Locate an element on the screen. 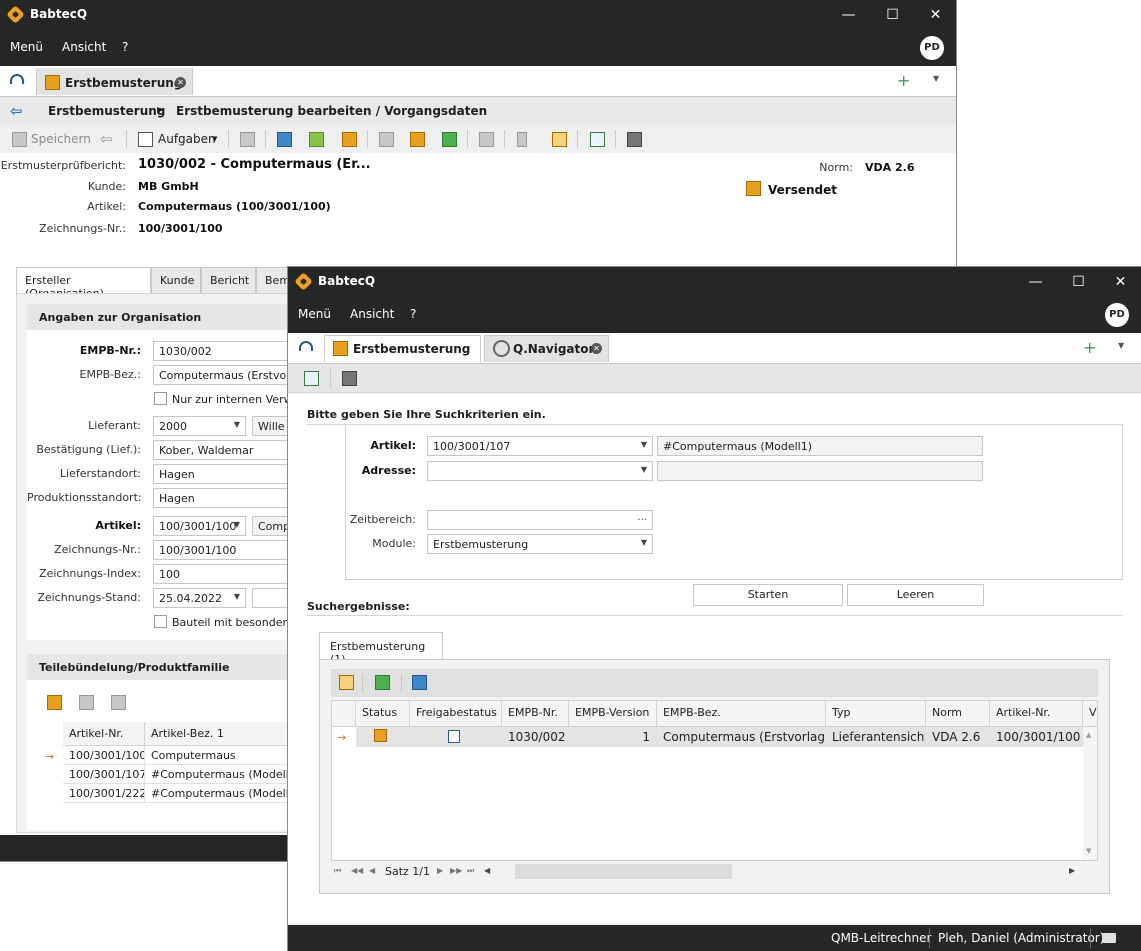 Image resolution: width=1141 pixels, height=951 pixels. tasks-button: Aufgaben is located at coordinates (187, 139).